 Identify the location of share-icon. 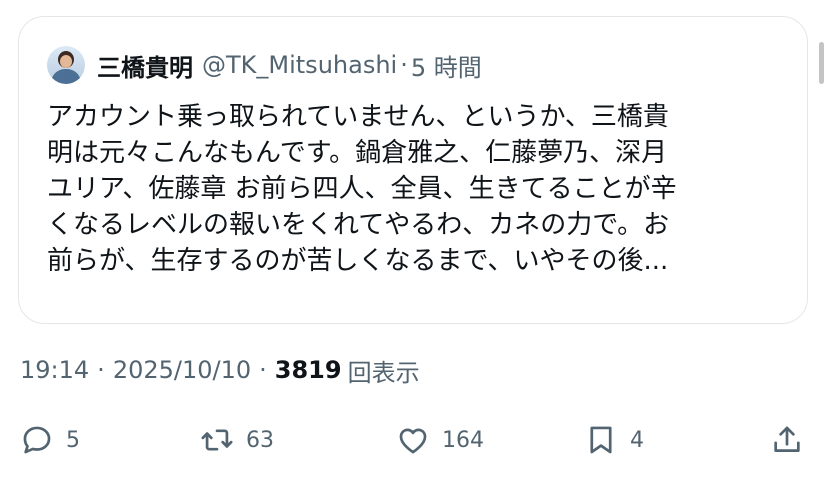
(787, 439).